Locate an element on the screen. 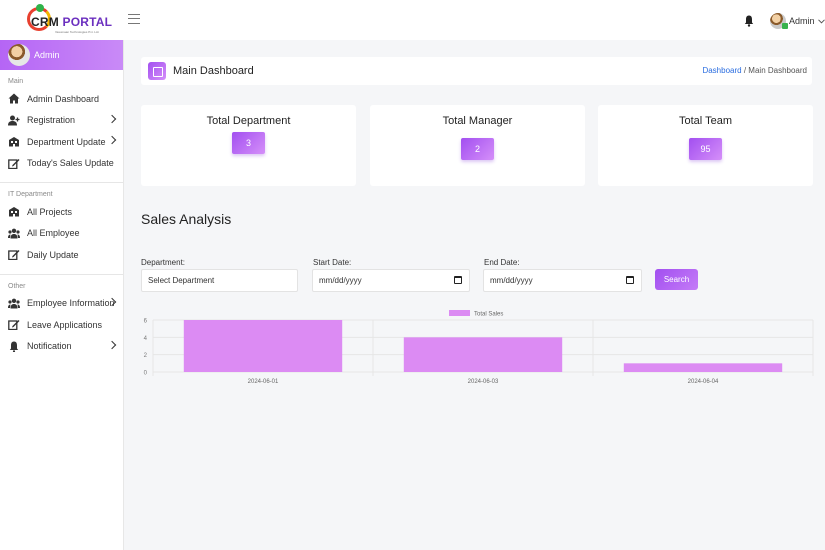 This screenshot has width=825, height=550. legend-label: Total Sales is located at coordinates (488, 315).